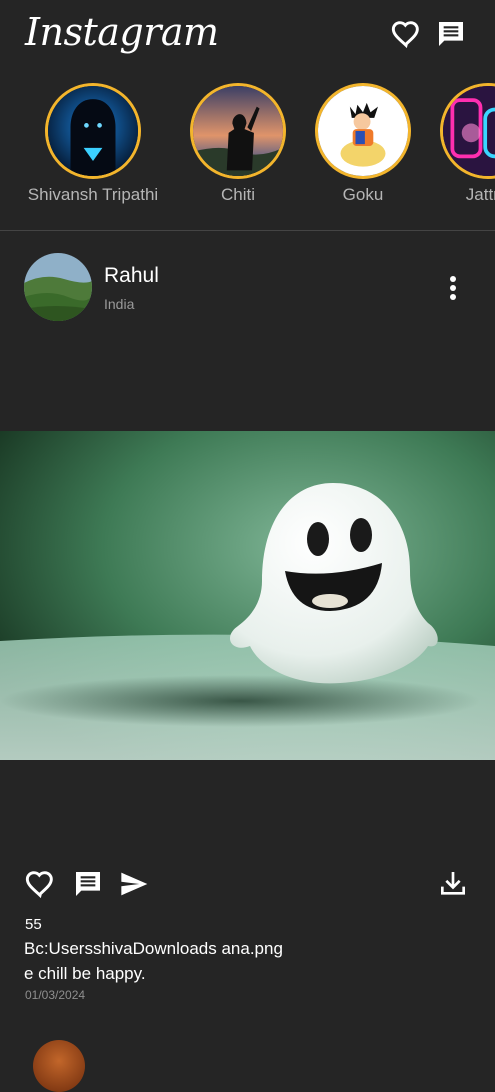 This screenshot has width=495, height=1092. I want to click on story-item: Jattnii, so click(456, 144).